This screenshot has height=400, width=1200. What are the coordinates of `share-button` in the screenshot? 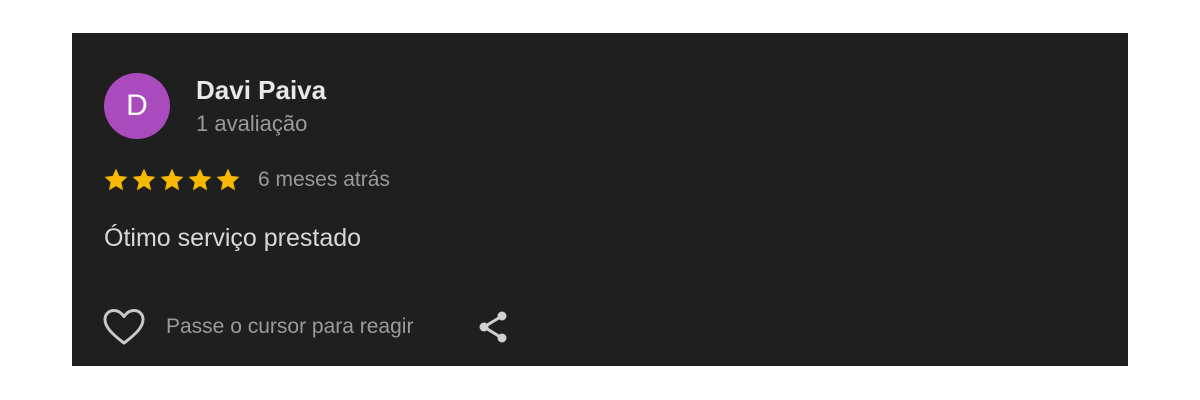 It's located at (493, 327).